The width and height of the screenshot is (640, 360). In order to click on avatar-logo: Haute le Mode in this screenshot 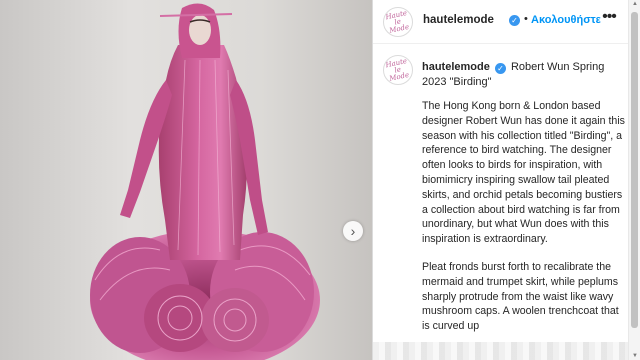, I will do `click(397, 21)`.